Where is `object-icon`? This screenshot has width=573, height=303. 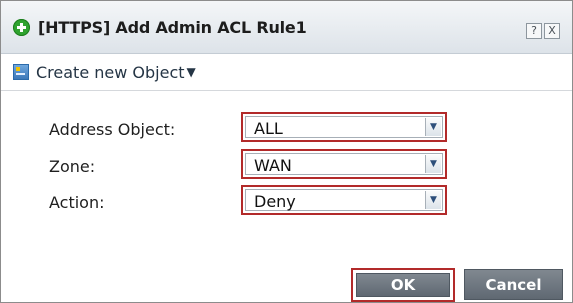
object-icon is located at coordinates (21, 72).